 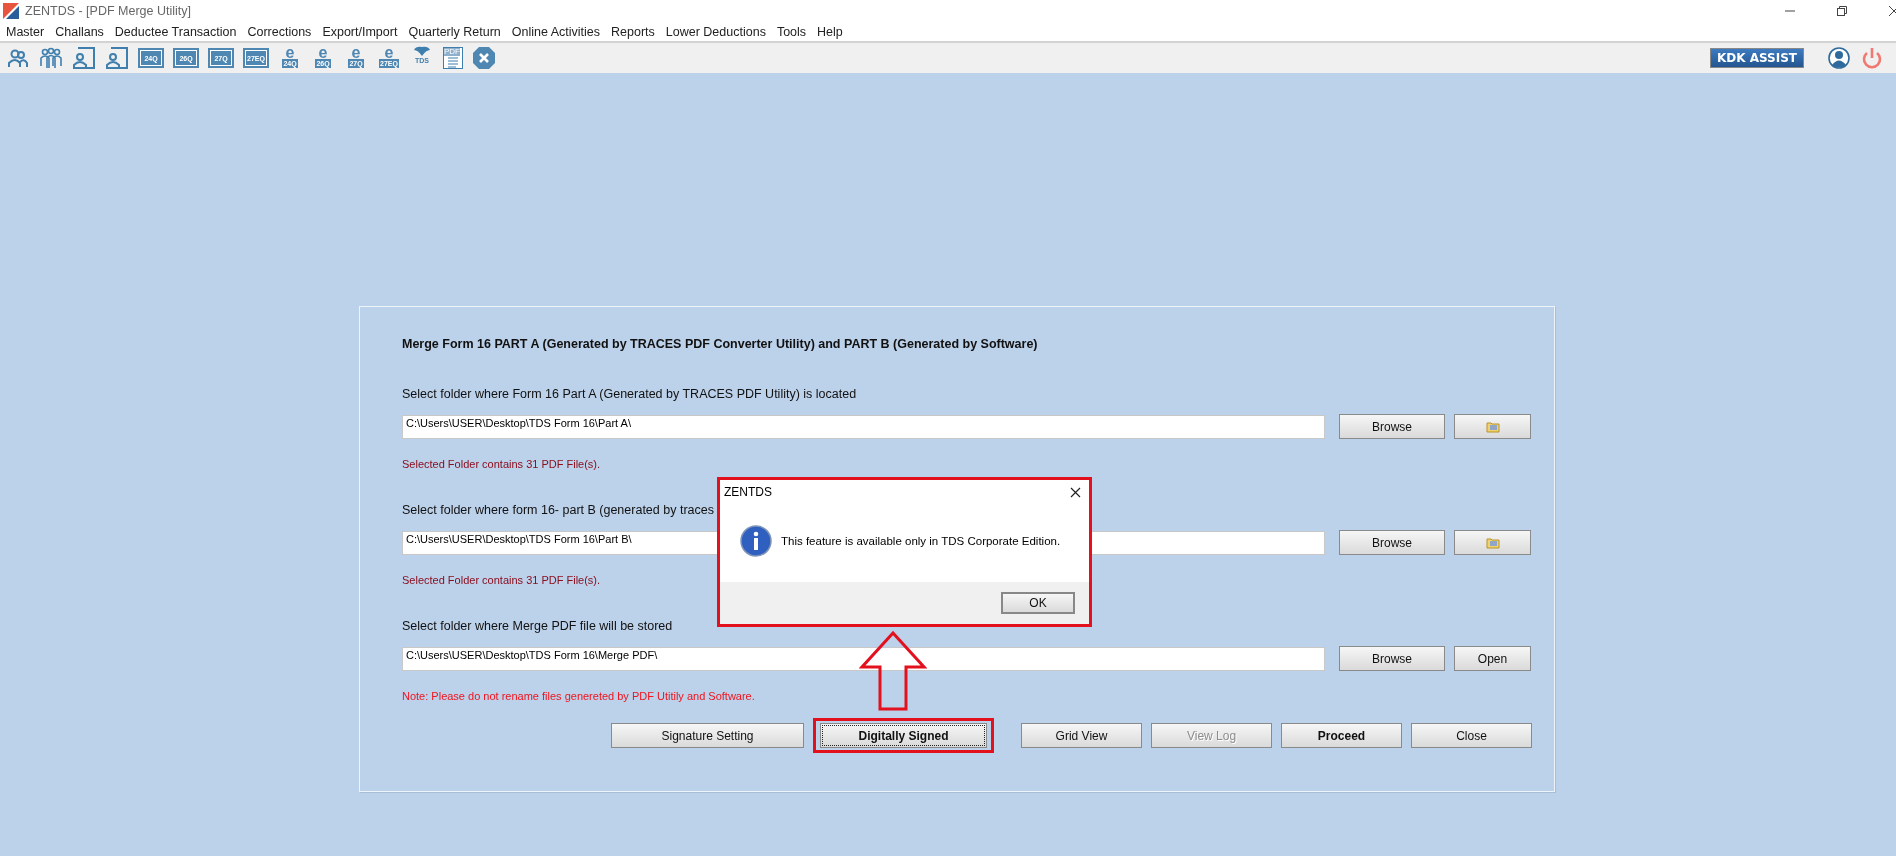 I want to click on menu-item: Corrections, so click(x=279, y=31).